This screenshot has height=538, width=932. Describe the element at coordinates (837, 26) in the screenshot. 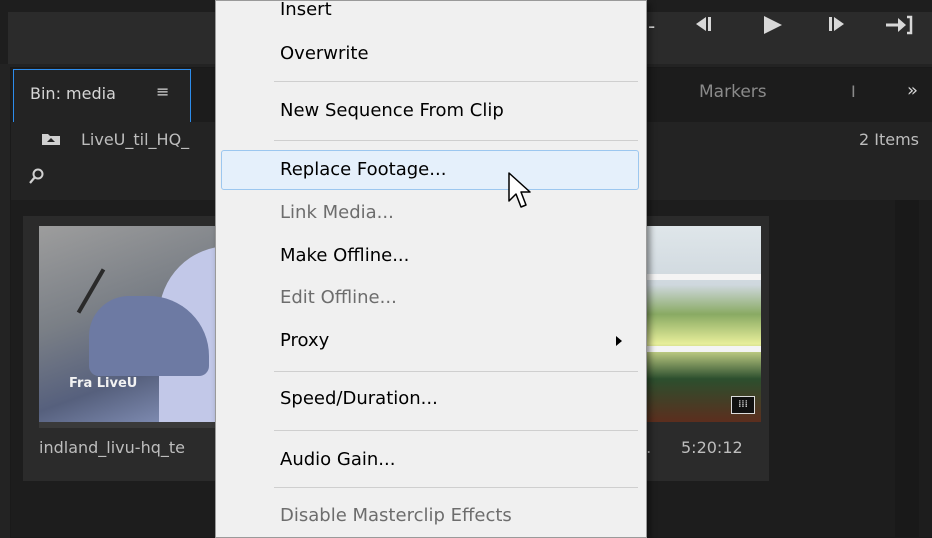

I see `step-forward-icon` at that location.